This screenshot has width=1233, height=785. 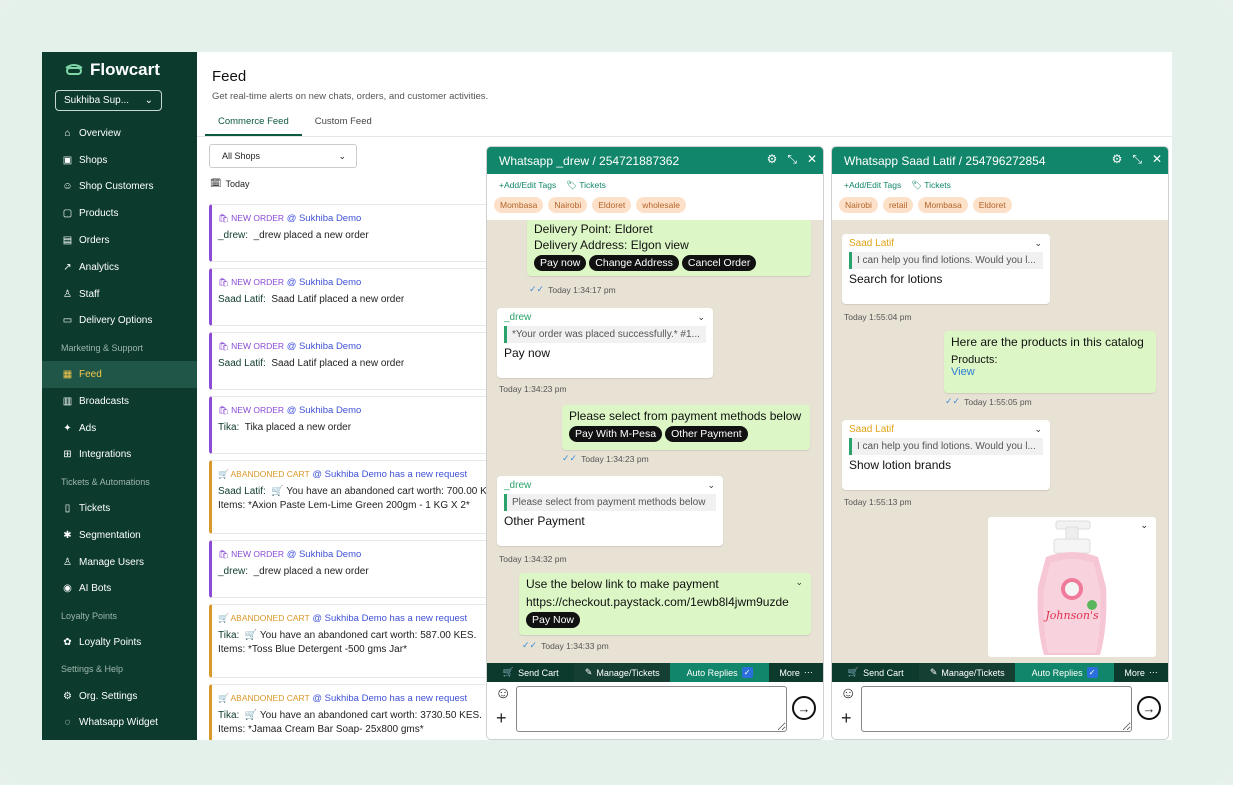 I want to click on sidebar-item-ads: ✦ Ads, so click(x=119, y=428).